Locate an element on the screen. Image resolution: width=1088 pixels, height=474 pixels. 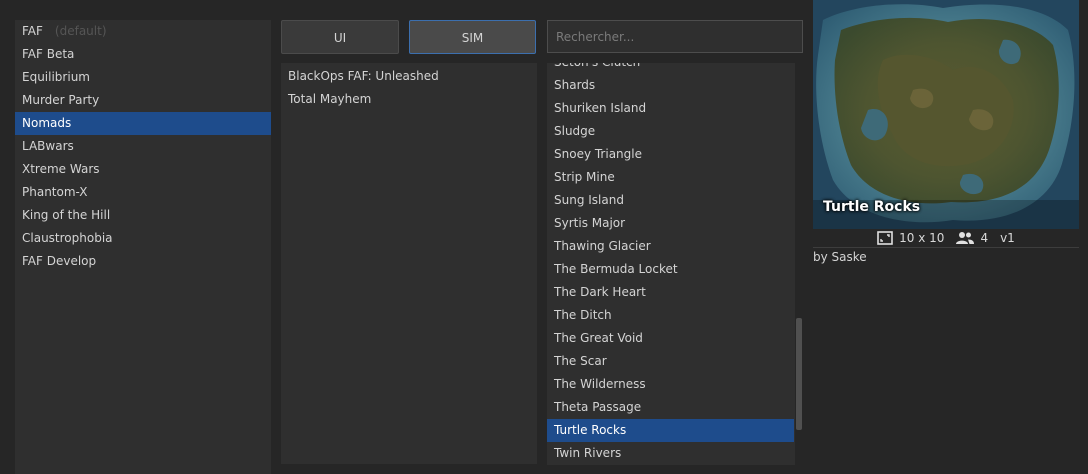
map-item-label: Twin Rivers is located at coordinates (588, 453).